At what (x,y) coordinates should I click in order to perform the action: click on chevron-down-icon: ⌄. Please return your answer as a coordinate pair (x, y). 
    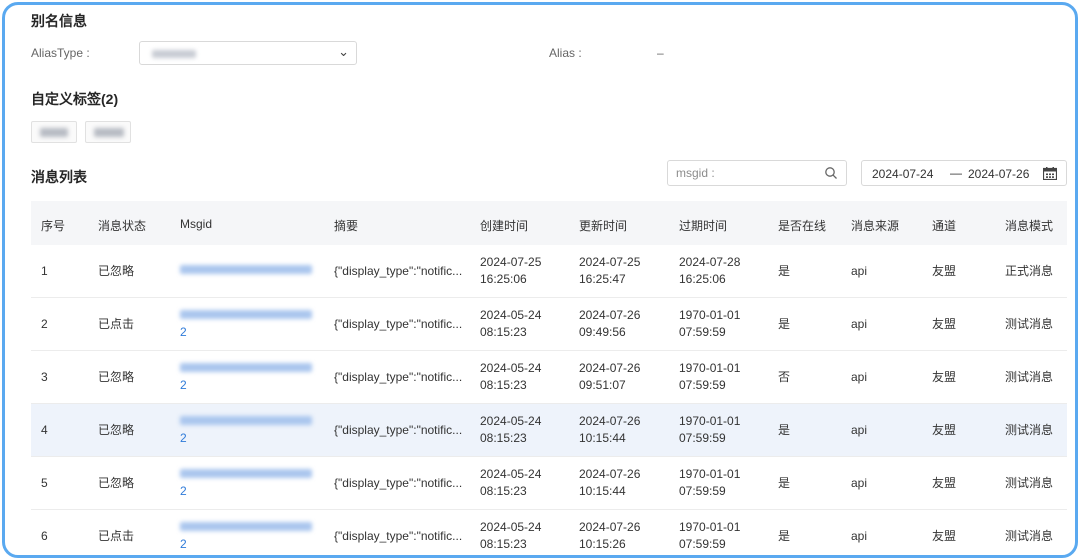
    Looking at the image, I should click on (343, 51).